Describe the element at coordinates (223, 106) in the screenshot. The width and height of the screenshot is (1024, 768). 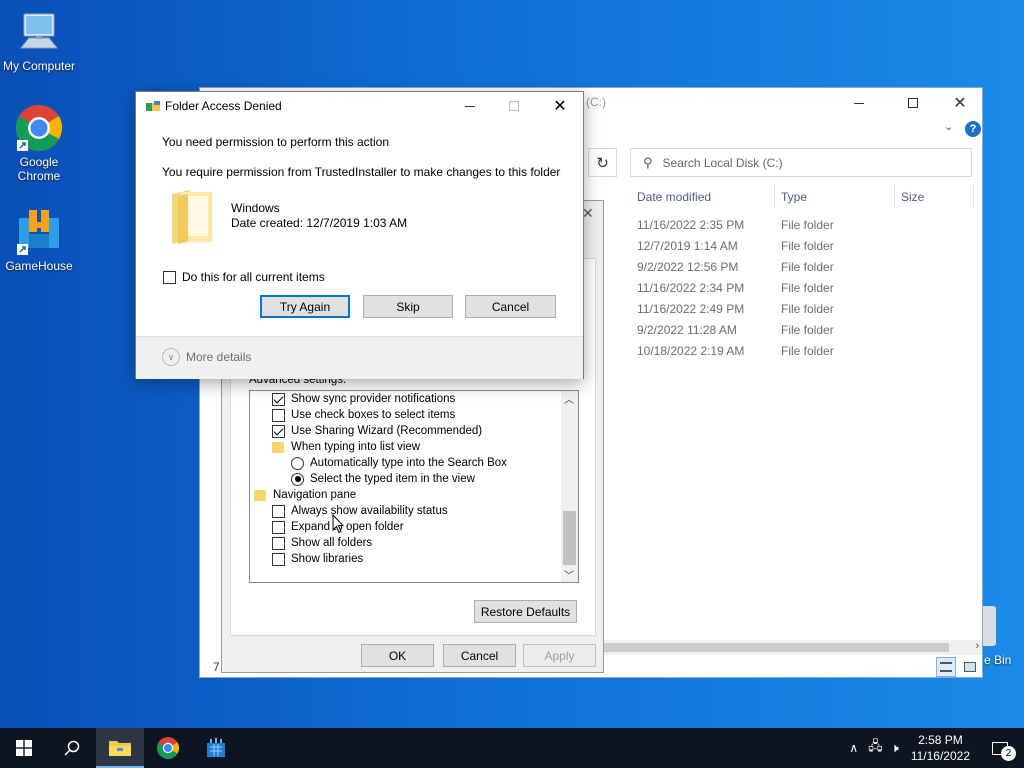
I see `dialog-title: Folder Access Denied` at that location.